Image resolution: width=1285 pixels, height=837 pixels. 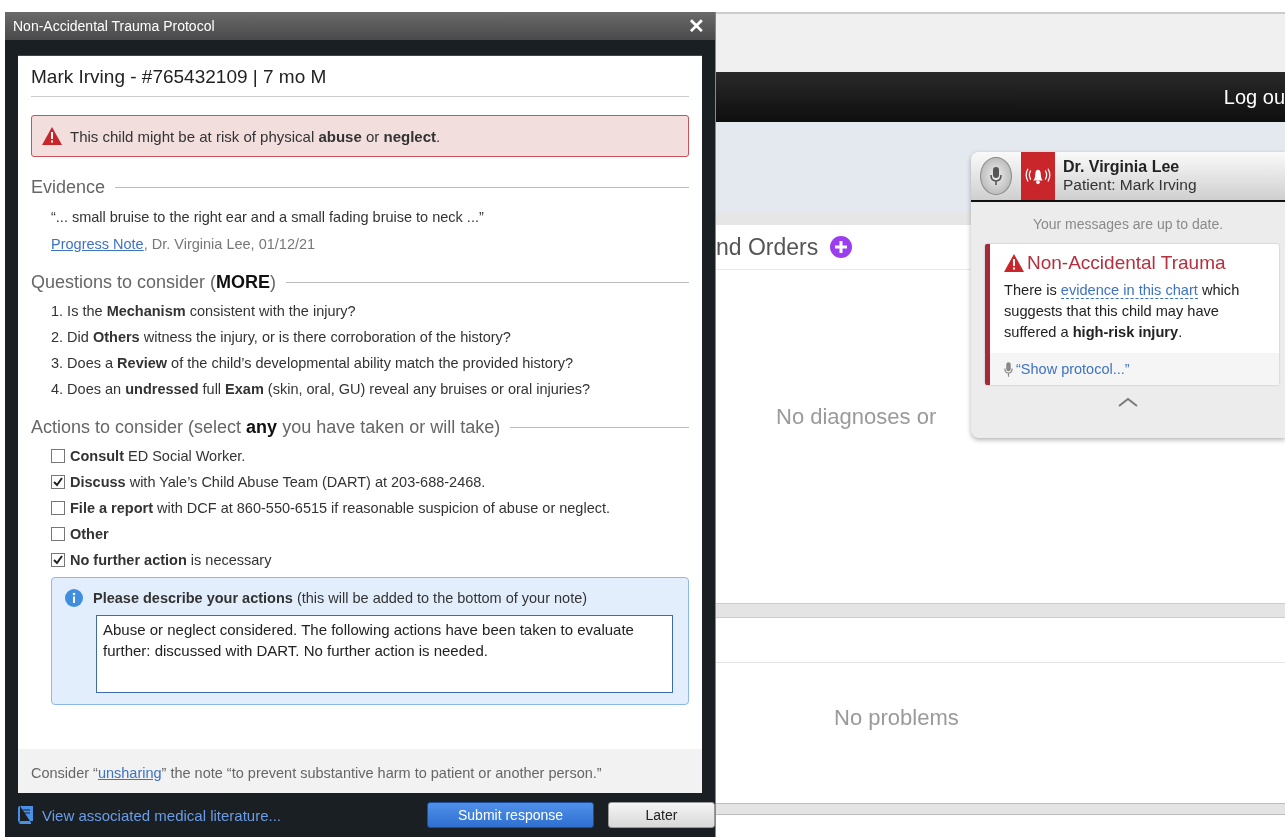 I want to click on sharing-note: Consider “unsharing” the note “to prevent substantive harm to patient or another person.”, so click(x=360, y=771).